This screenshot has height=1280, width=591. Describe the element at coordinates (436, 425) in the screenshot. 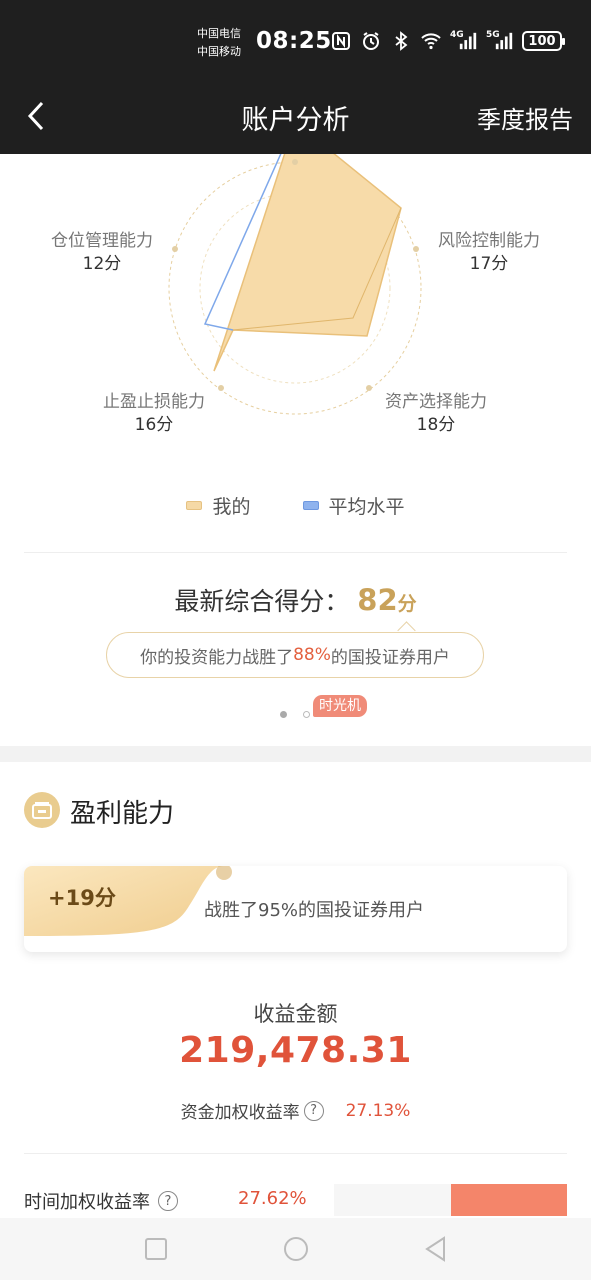

I see `asset-score: 18分` at that location.